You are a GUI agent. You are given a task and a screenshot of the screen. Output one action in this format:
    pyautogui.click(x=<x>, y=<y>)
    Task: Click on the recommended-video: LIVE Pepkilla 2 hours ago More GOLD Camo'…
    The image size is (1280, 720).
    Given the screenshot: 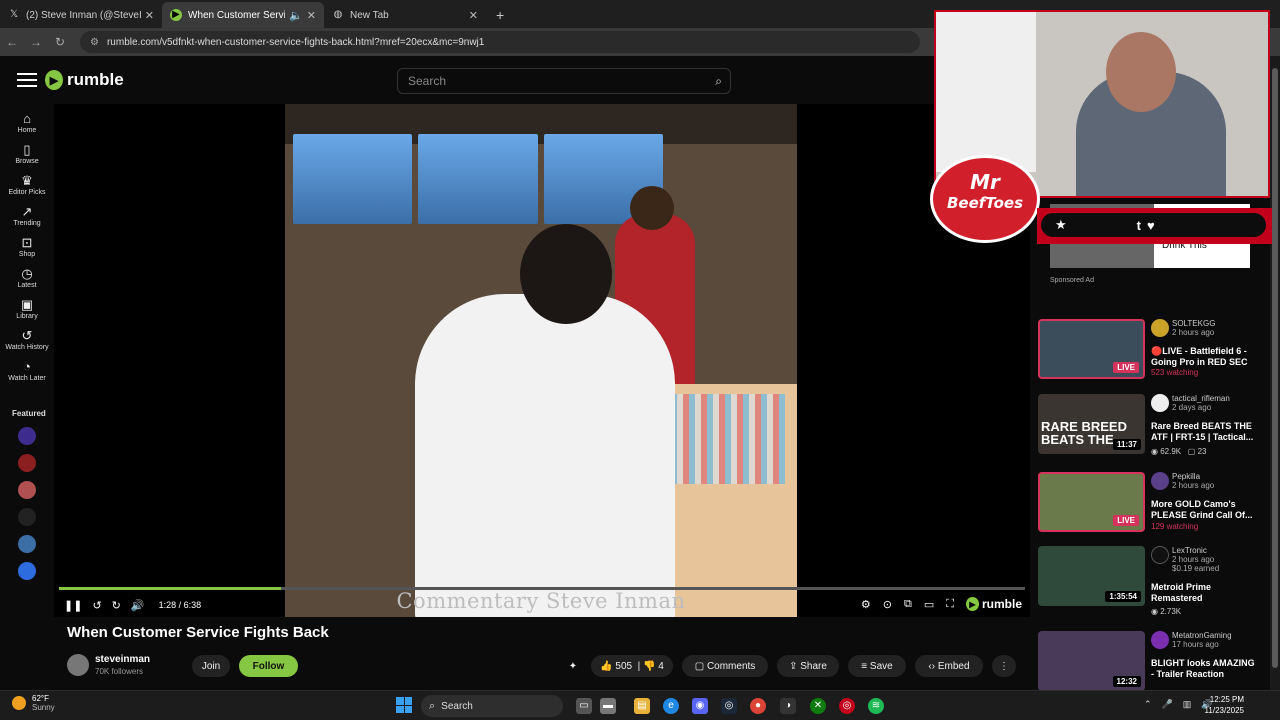 What is the action you would take?
    pyautogui.click(x=1150, y=503)
    